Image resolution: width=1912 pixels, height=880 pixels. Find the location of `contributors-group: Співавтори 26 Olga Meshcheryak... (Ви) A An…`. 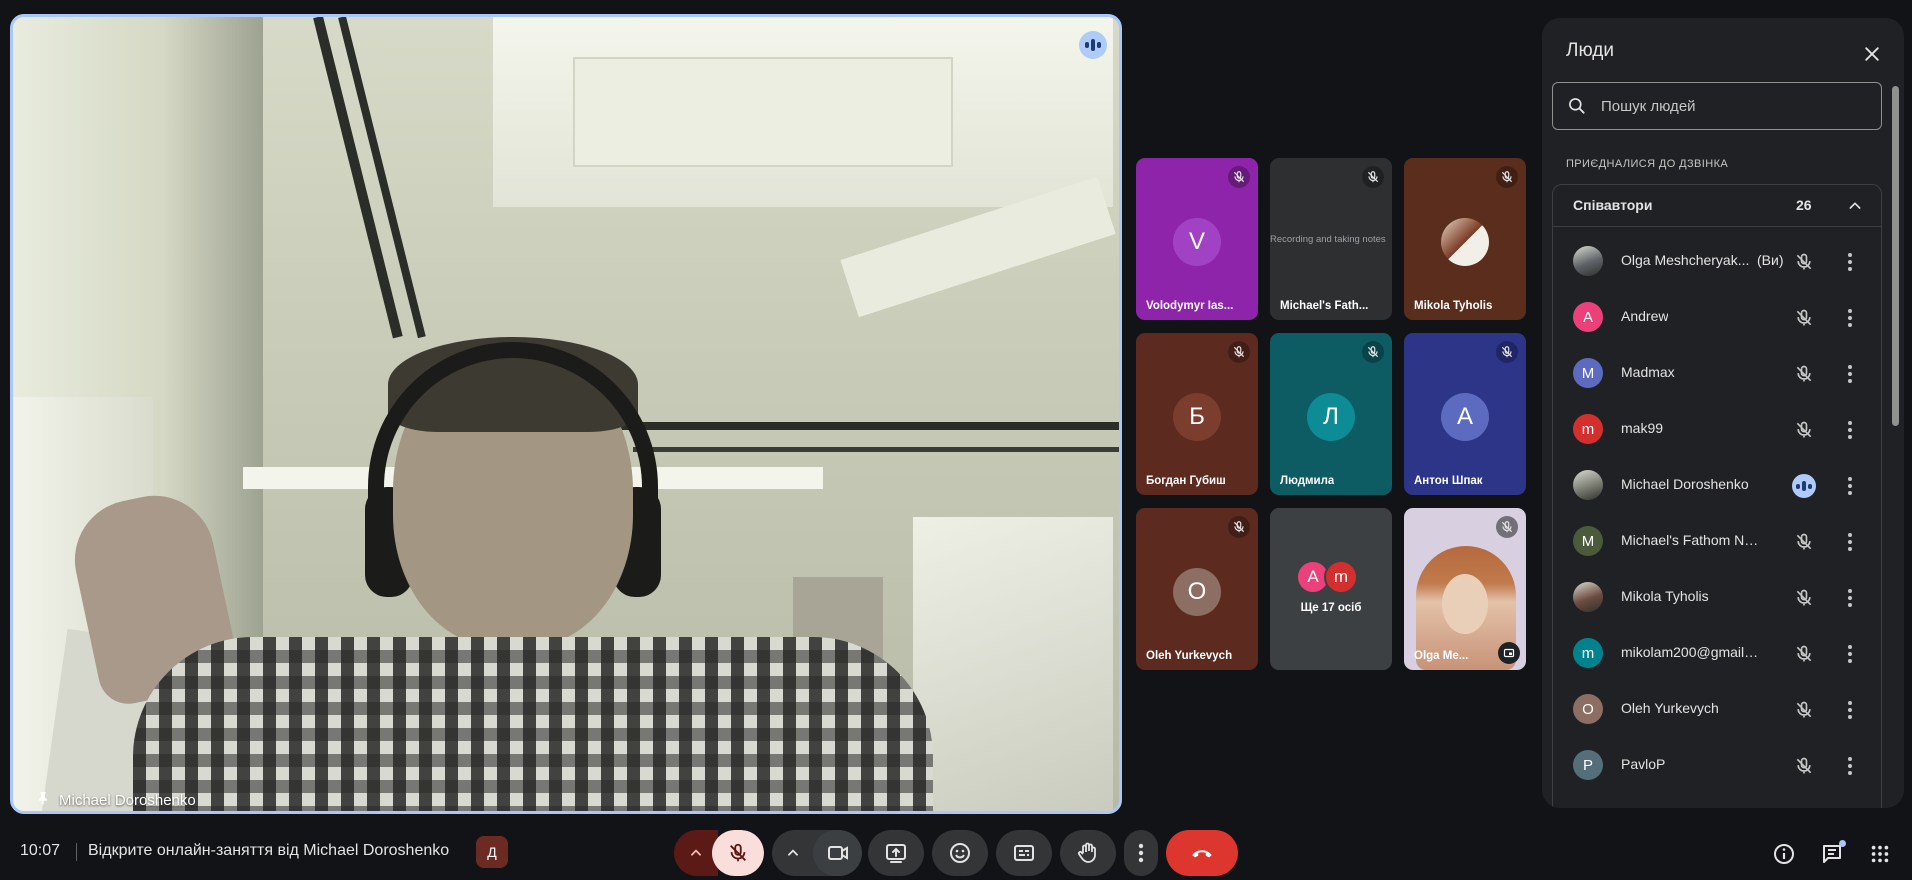

contributors-group: Співавтори 26 Olga Meshcheryak... (Ви) A An… is located at coordinates (1717, 496).